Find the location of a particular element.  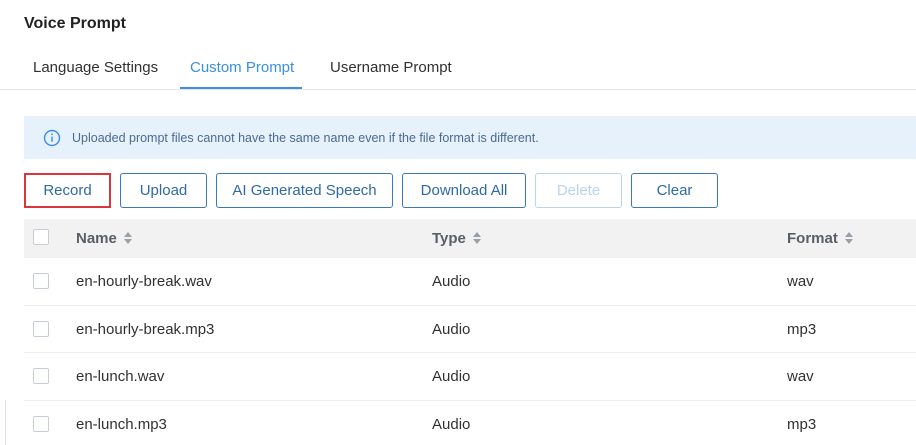

delete-button: Delete is located at coordinates (578, 190).